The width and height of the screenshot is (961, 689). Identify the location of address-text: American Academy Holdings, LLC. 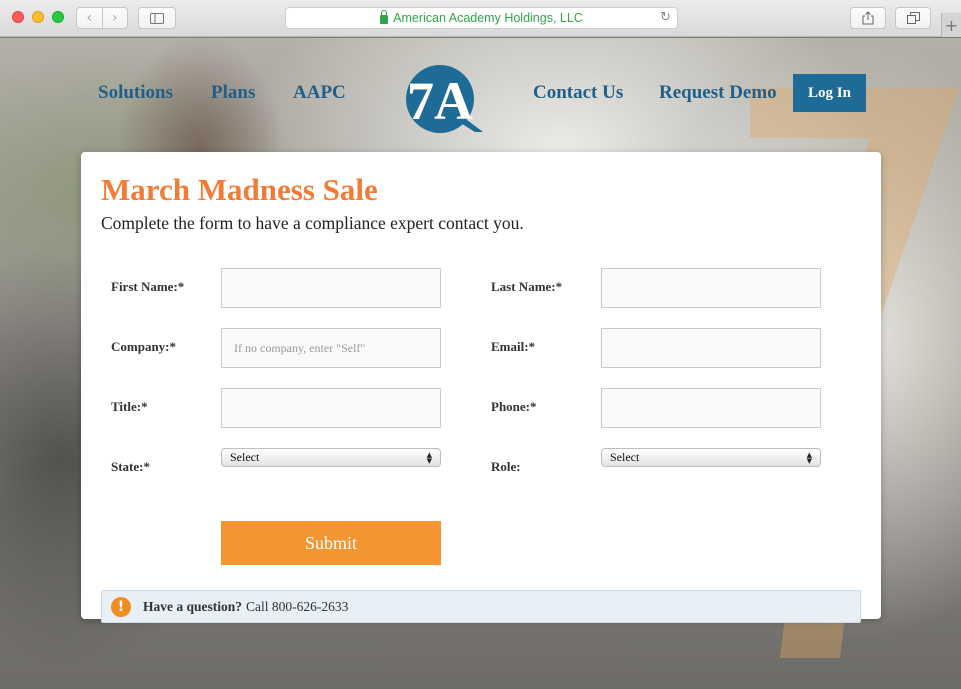
(488, 18).